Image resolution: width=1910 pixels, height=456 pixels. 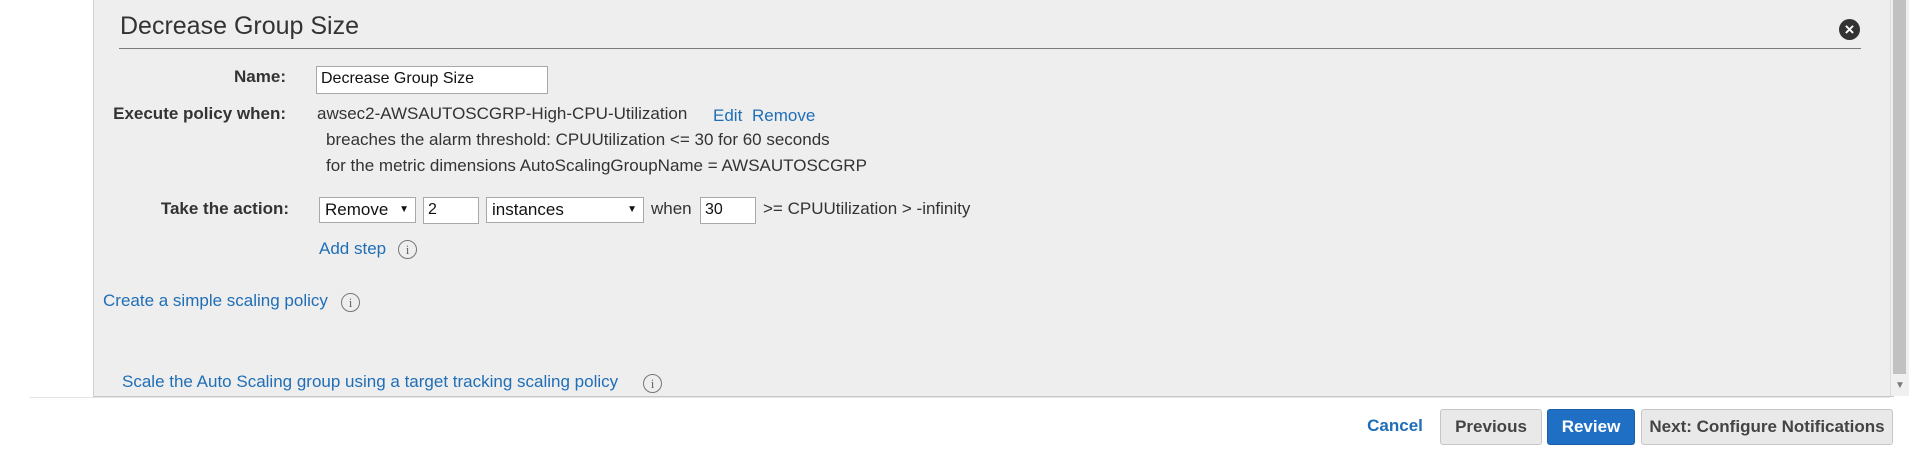 I want to click on scroll-down-arrow-icon: ▼, so click(x=1900, y=386).